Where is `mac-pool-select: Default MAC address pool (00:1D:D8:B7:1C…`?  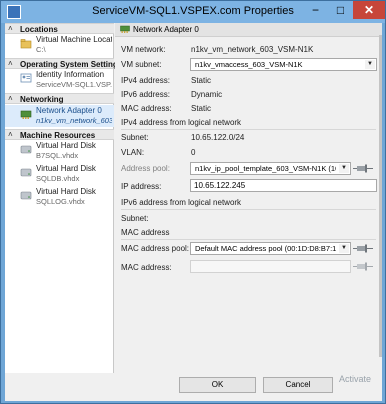 mac-pool-select: Default MAC address pool (00:1D:D8:B7:1C… is located at coordinates (270, 248).